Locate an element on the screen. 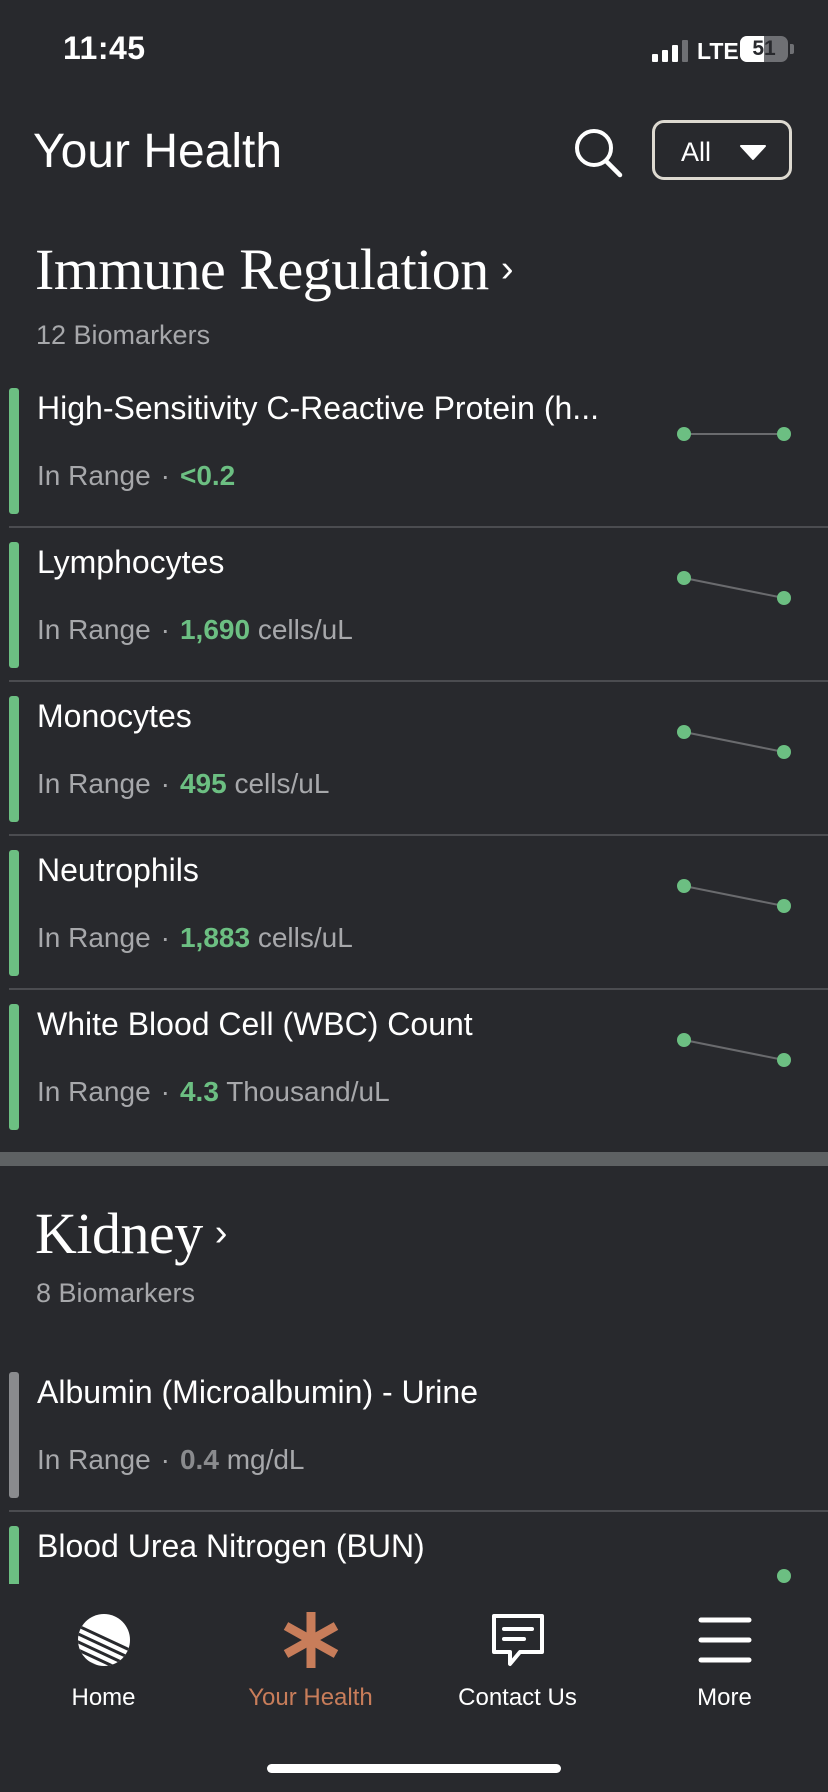  tab-label: Home is located at coordinates (103, 1697).